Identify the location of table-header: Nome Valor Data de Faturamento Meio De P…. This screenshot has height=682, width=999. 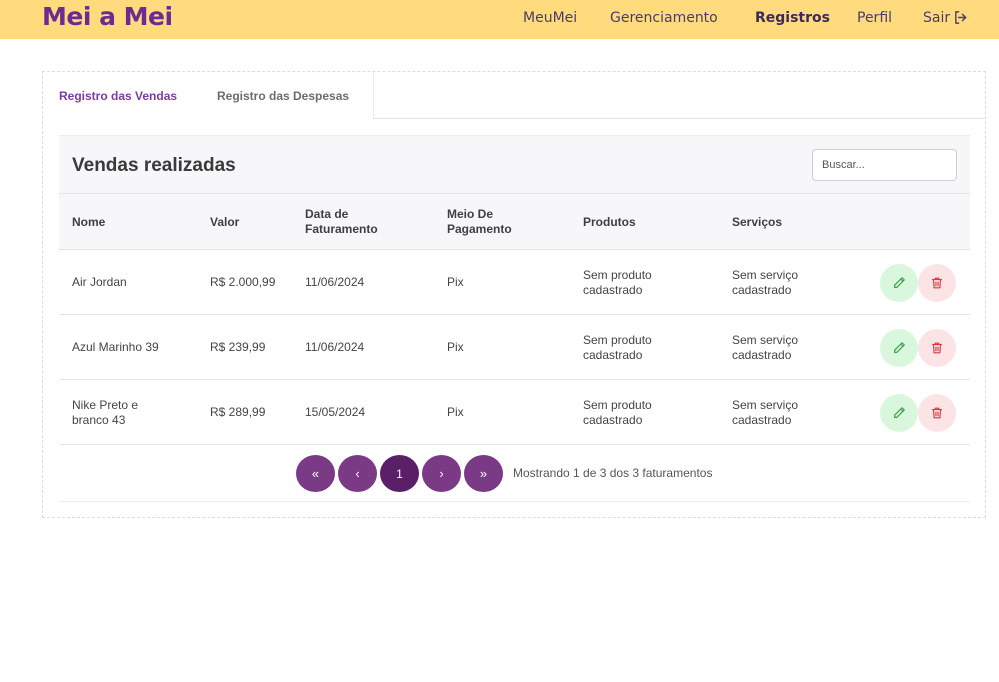
(514, 222).